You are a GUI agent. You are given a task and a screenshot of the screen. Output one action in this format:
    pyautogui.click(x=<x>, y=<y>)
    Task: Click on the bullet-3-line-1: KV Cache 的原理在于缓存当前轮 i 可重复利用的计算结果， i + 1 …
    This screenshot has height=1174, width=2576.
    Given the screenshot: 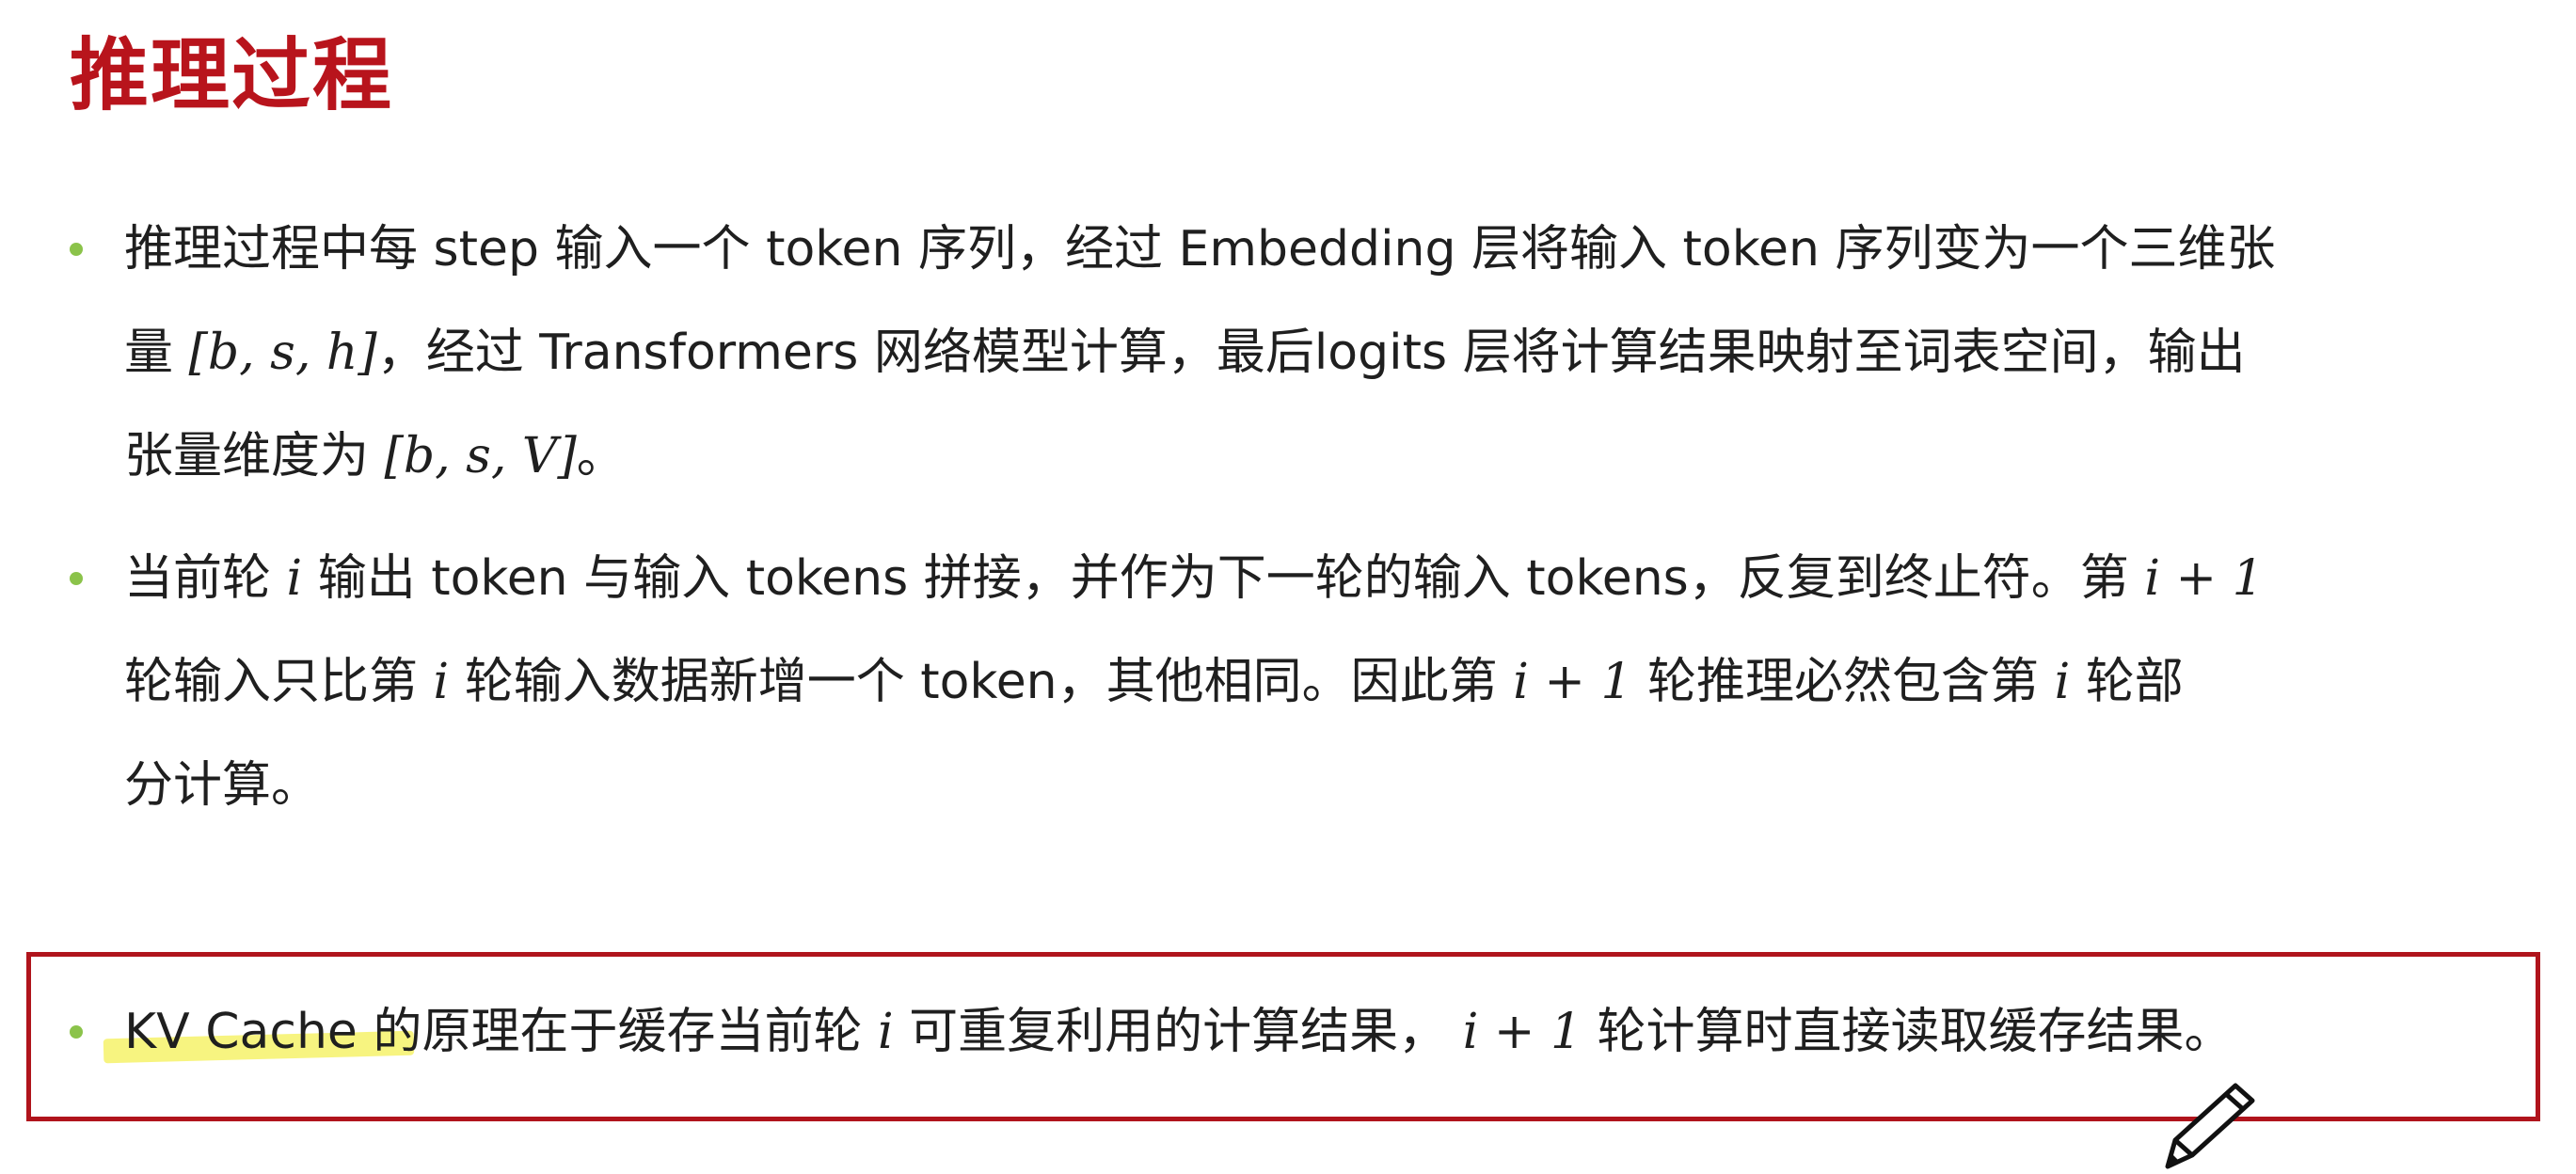 What is the action you would take?
    pyautogui.click(x=1179, y=1032)
    